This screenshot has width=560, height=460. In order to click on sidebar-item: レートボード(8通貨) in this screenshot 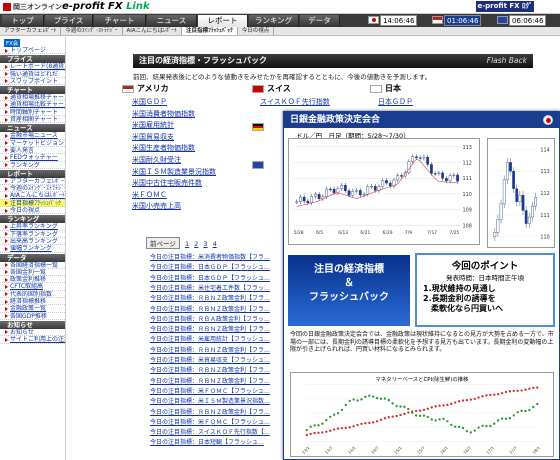, I will do `click(32, 67)`.